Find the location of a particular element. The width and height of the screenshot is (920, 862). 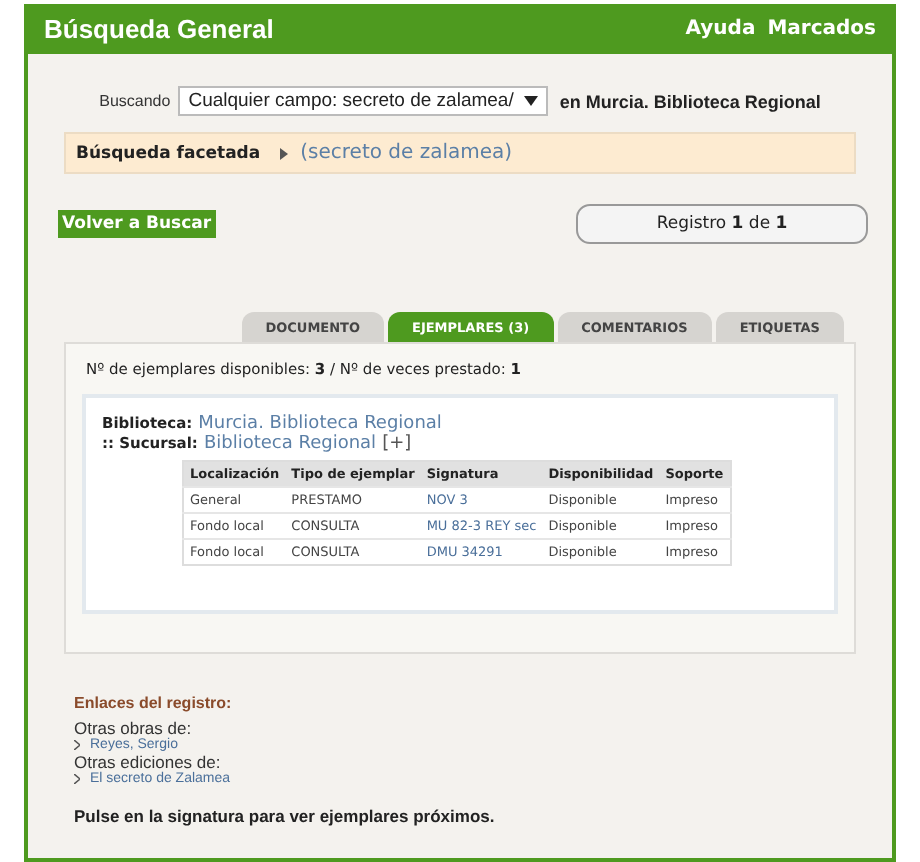

record-links-title: Enlaces del registro: is located at coordinates (154, 703).